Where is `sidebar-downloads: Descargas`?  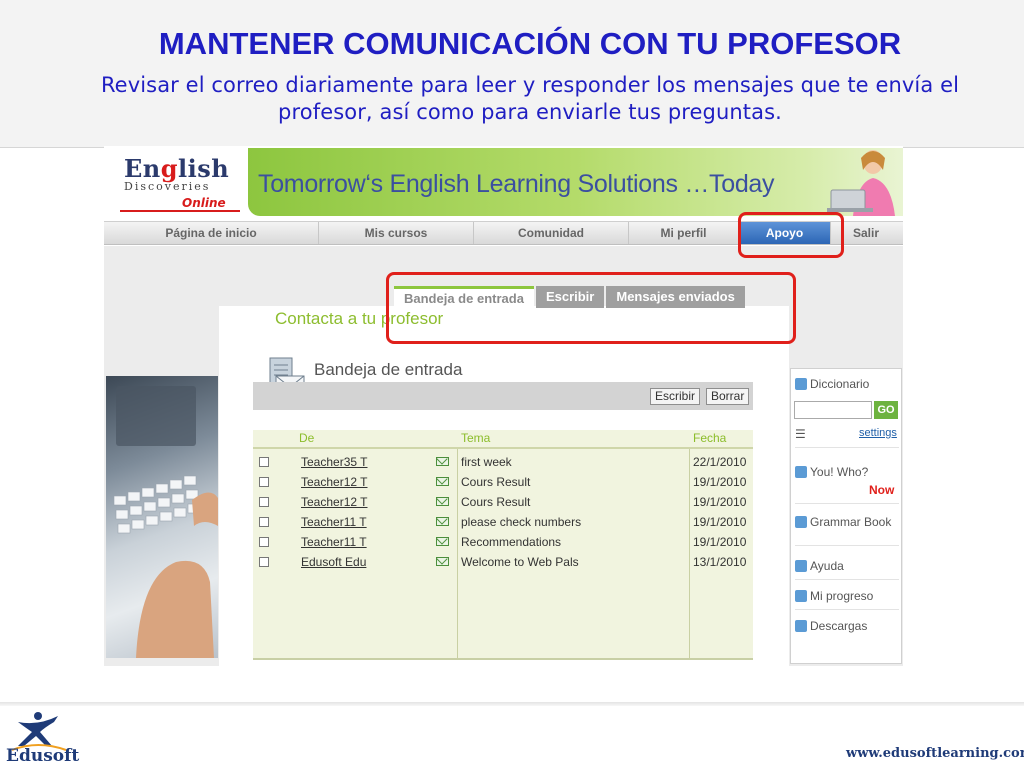 sidebar-downloads: Descargas is located at coordinates (831, 626).